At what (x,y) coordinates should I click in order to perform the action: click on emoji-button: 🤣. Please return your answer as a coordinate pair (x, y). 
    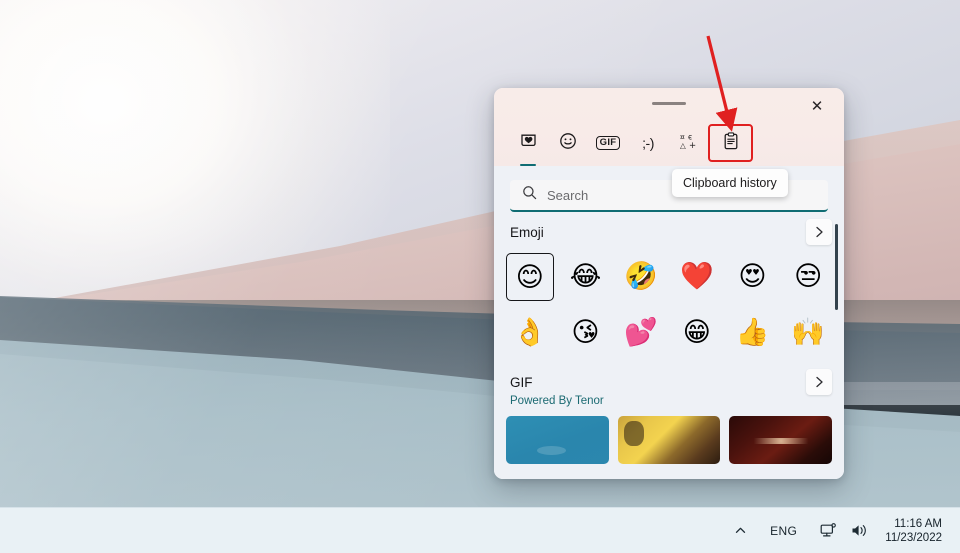
    Looking at the image, I should click on (641, 276).